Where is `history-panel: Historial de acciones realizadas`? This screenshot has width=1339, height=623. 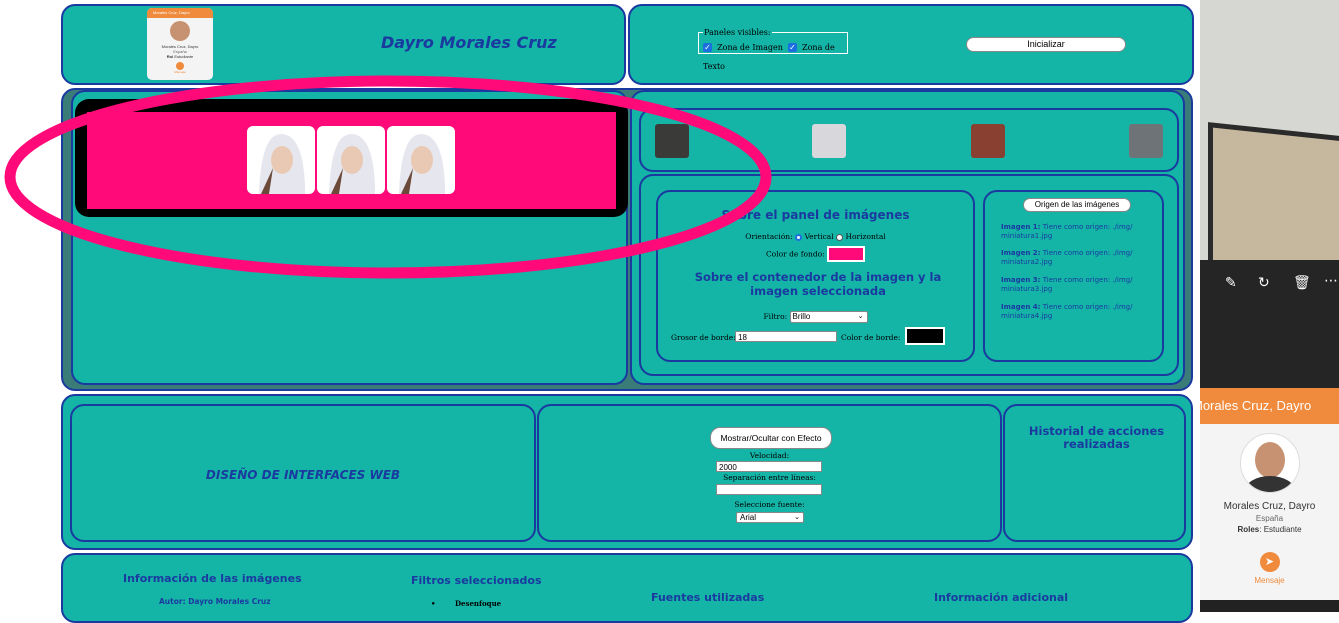 history-panel: Historial de acciones realizadas is located at coordinates (1094, 473).